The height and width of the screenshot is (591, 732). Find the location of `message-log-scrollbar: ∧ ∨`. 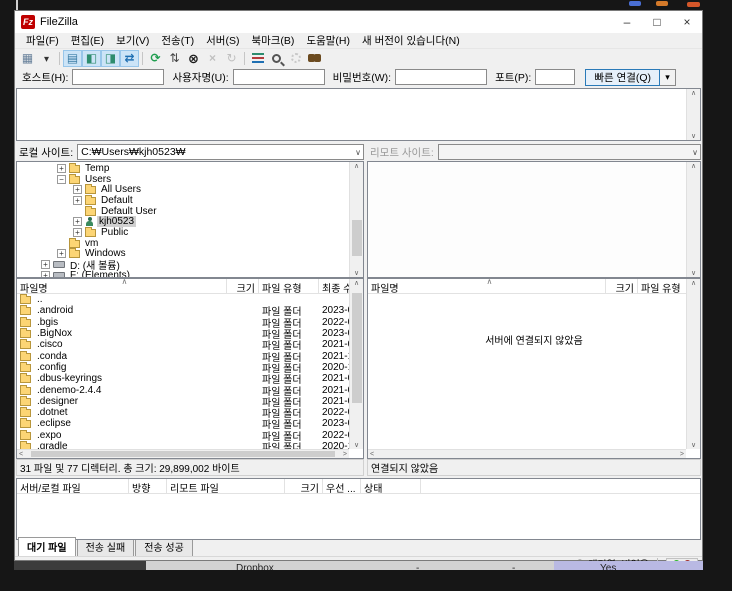

message-log-scrollbar: ∧ ∨ is located at coordinates (693, 114).